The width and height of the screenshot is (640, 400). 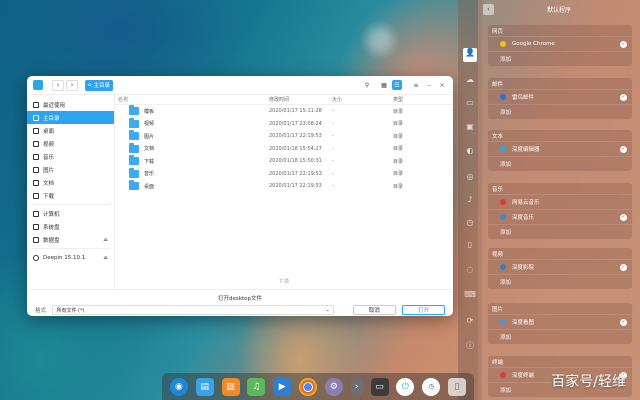 What do you see at coordinates (442, 85) in the screenshot?
I see `close-icon: ×` at bounding box center [442, 85].